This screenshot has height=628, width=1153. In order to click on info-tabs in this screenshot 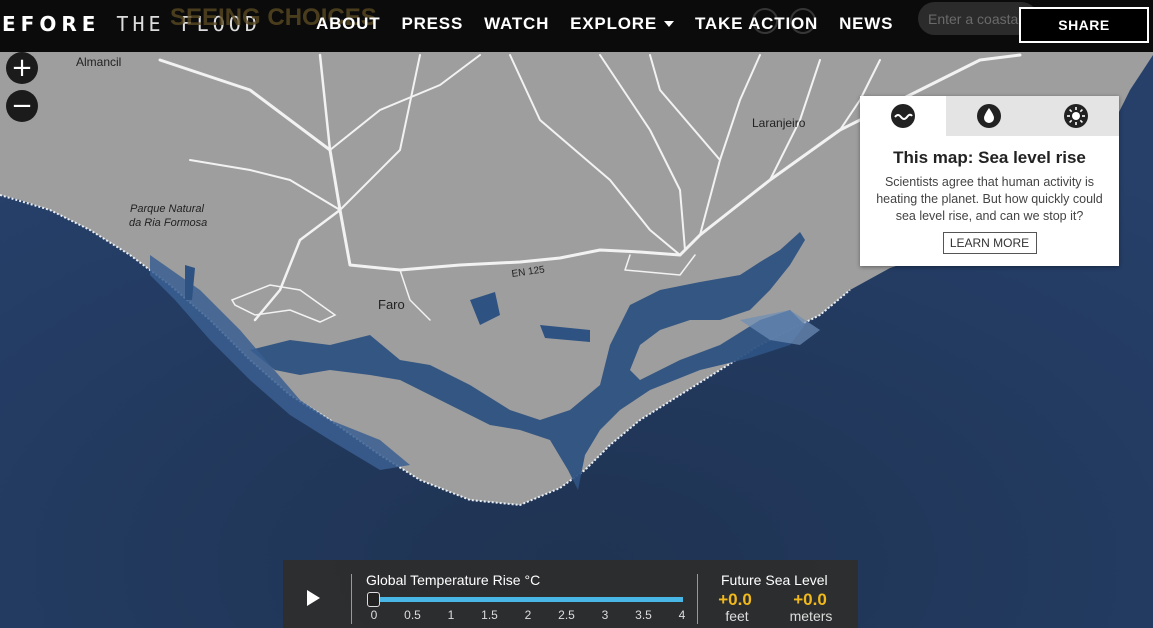, I will do `click(989, 116)`.